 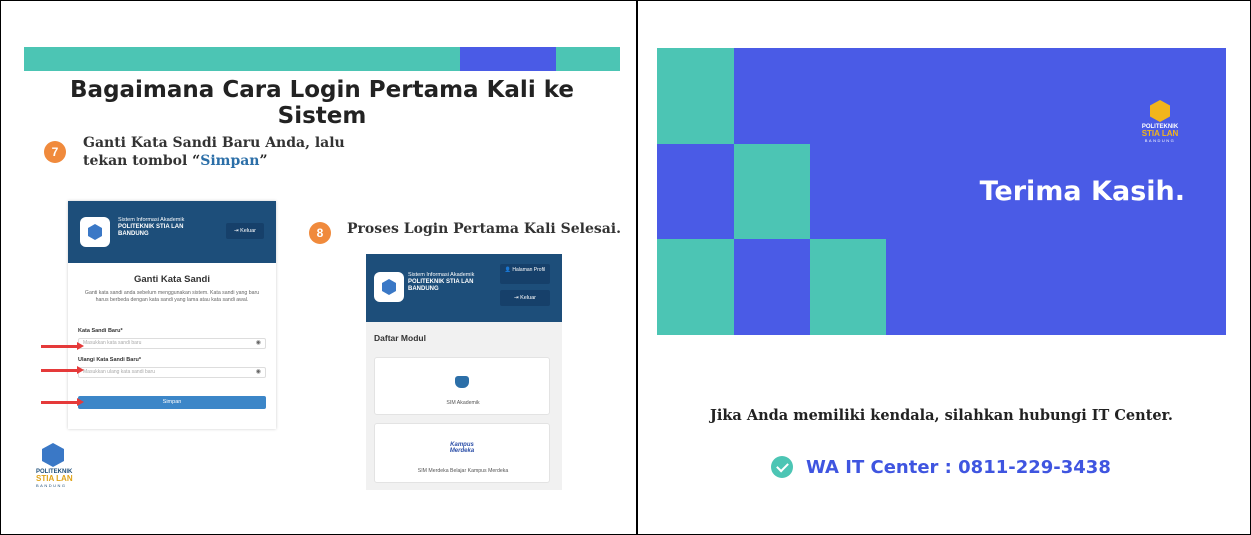 What do you see at coordinates (483, 229) in the screenshot?
I see `step-8-text: Proses Login Pertama Kali Selesai.` at bounding box center [483, 229].